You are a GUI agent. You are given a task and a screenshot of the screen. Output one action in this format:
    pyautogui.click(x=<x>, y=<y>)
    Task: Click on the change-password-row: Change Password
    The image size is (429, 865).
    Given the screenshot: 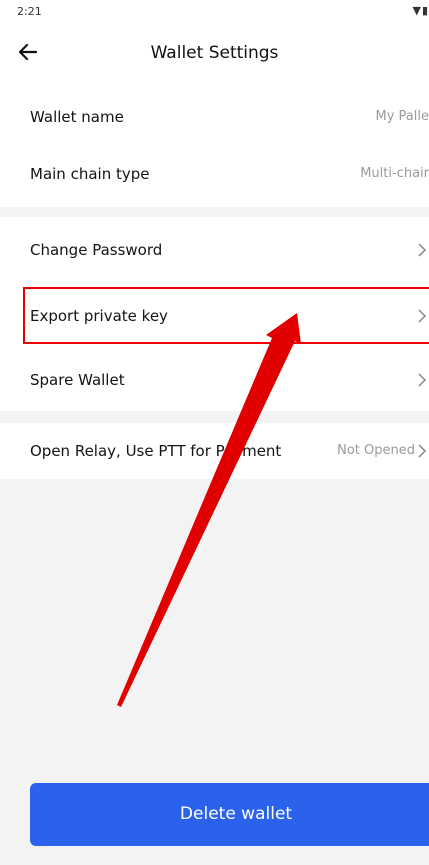 What is the action you would take?
    pyautogui.click(x=214, y=250)
    